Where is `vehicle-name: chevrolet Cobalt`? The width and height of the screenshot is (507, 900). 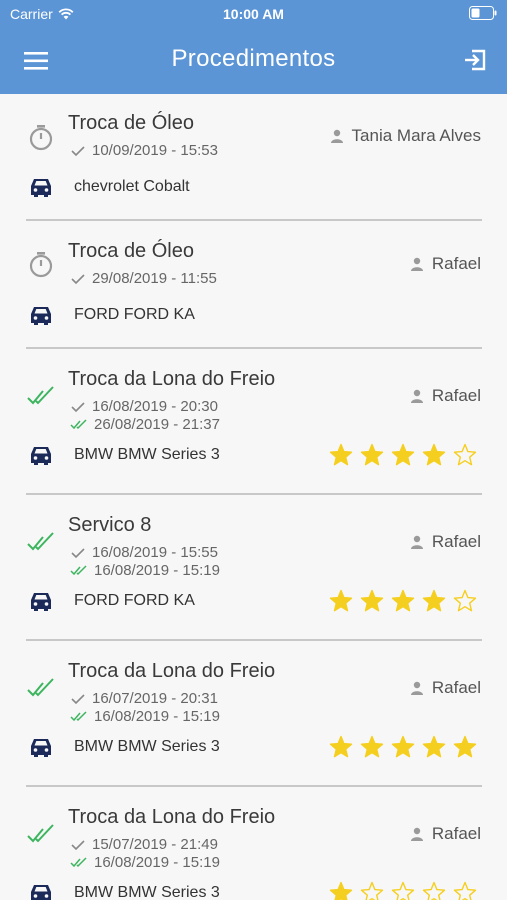 vehicle-name: chevrolet Cobalt is located at coordinates (132, 186).